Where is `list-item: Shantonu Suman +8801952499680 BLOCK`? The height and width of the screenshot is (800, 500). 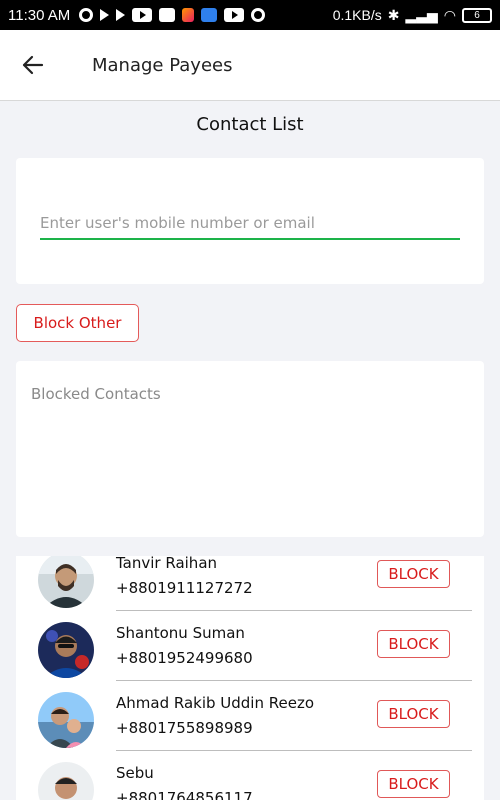
list-item: Shantonu Suman +8801952499680 BLOCK is located at coordinates (250, 657).